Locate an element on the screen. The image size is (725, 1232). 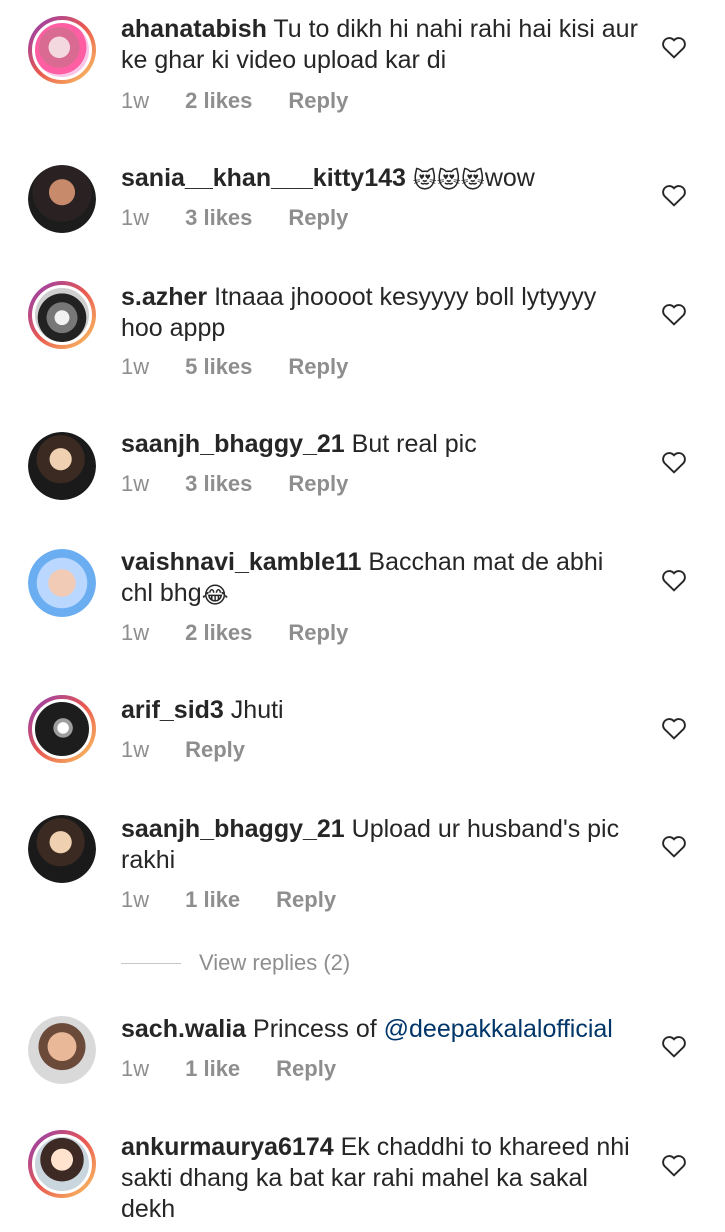
comment-username: ahanatabish is located at coordinates (194, 29).